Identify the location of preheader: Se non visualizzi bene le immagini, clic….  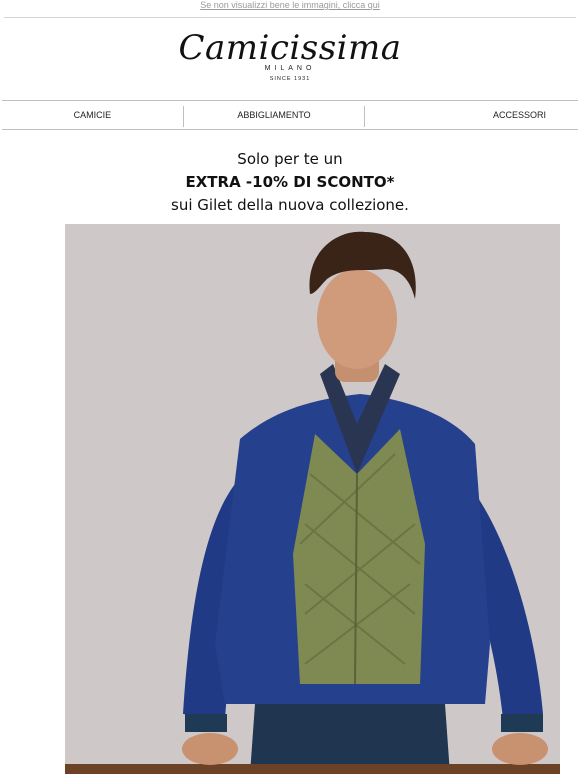
(290, 7).